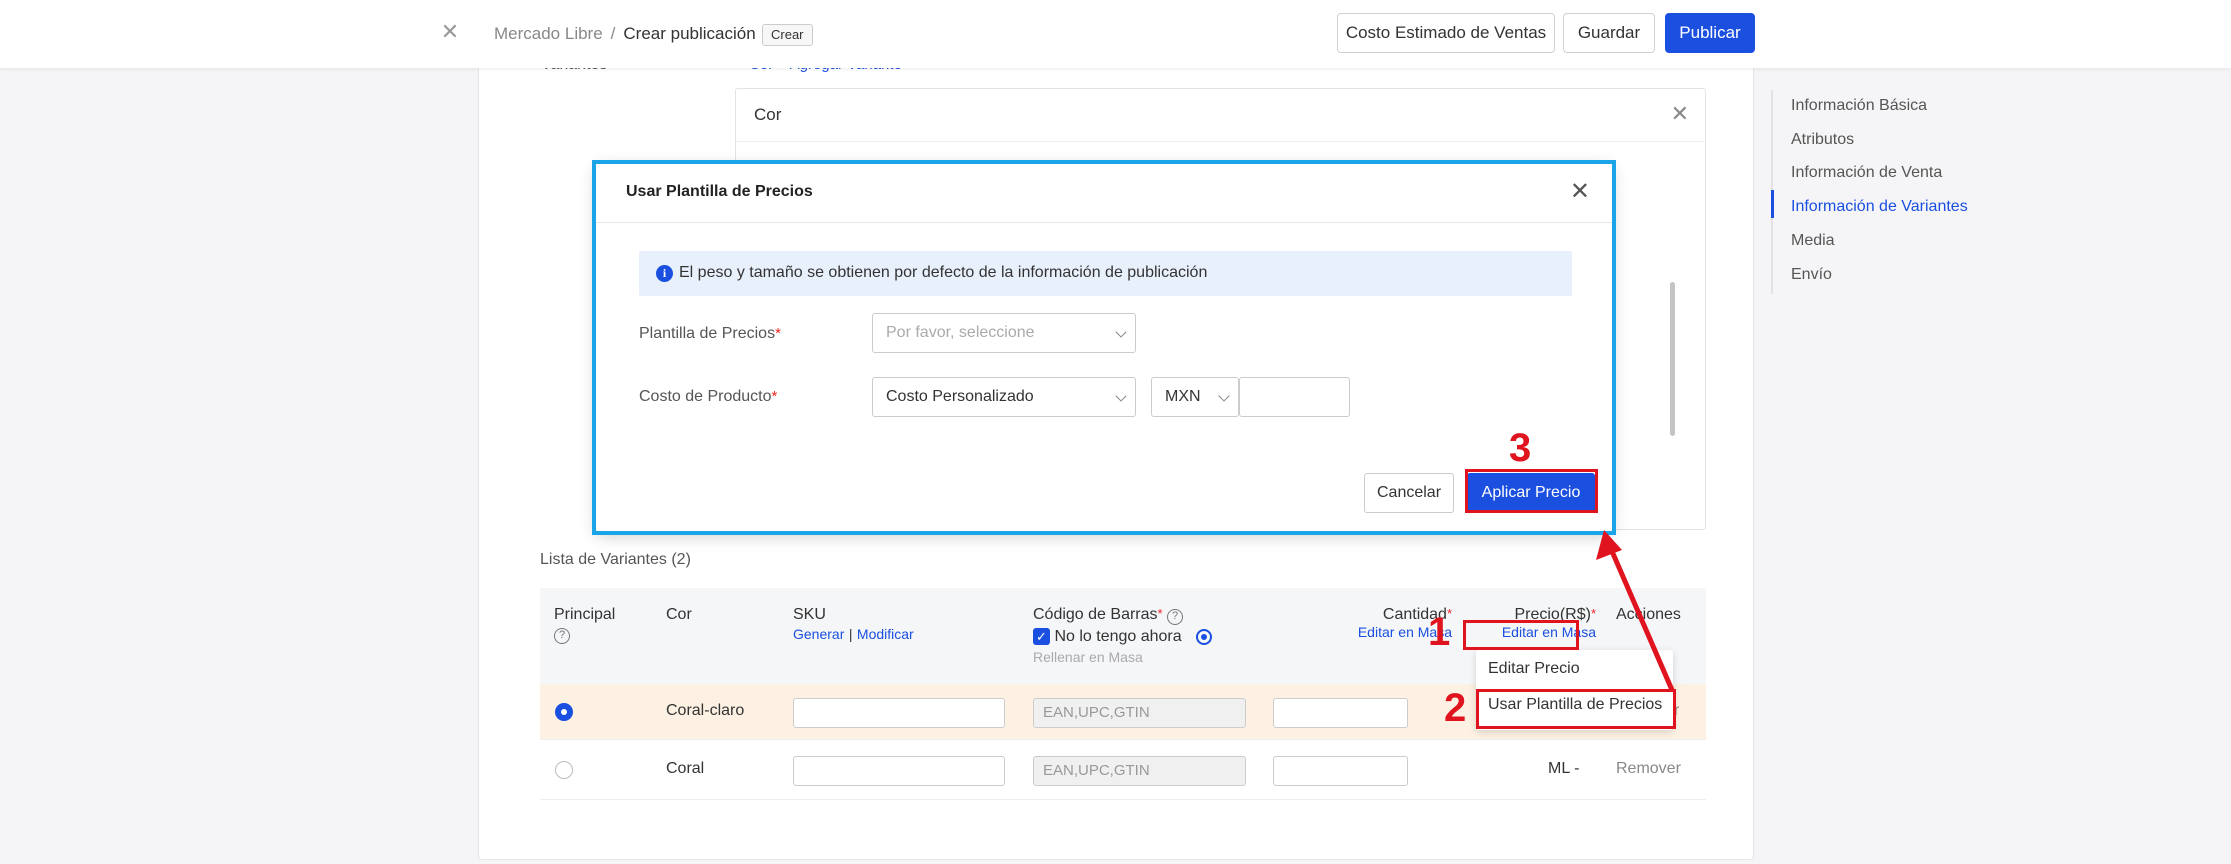  Describe the element at coordinates (1439, 632) in the screenshot. I see `annotation-step-1: 1` at that location.